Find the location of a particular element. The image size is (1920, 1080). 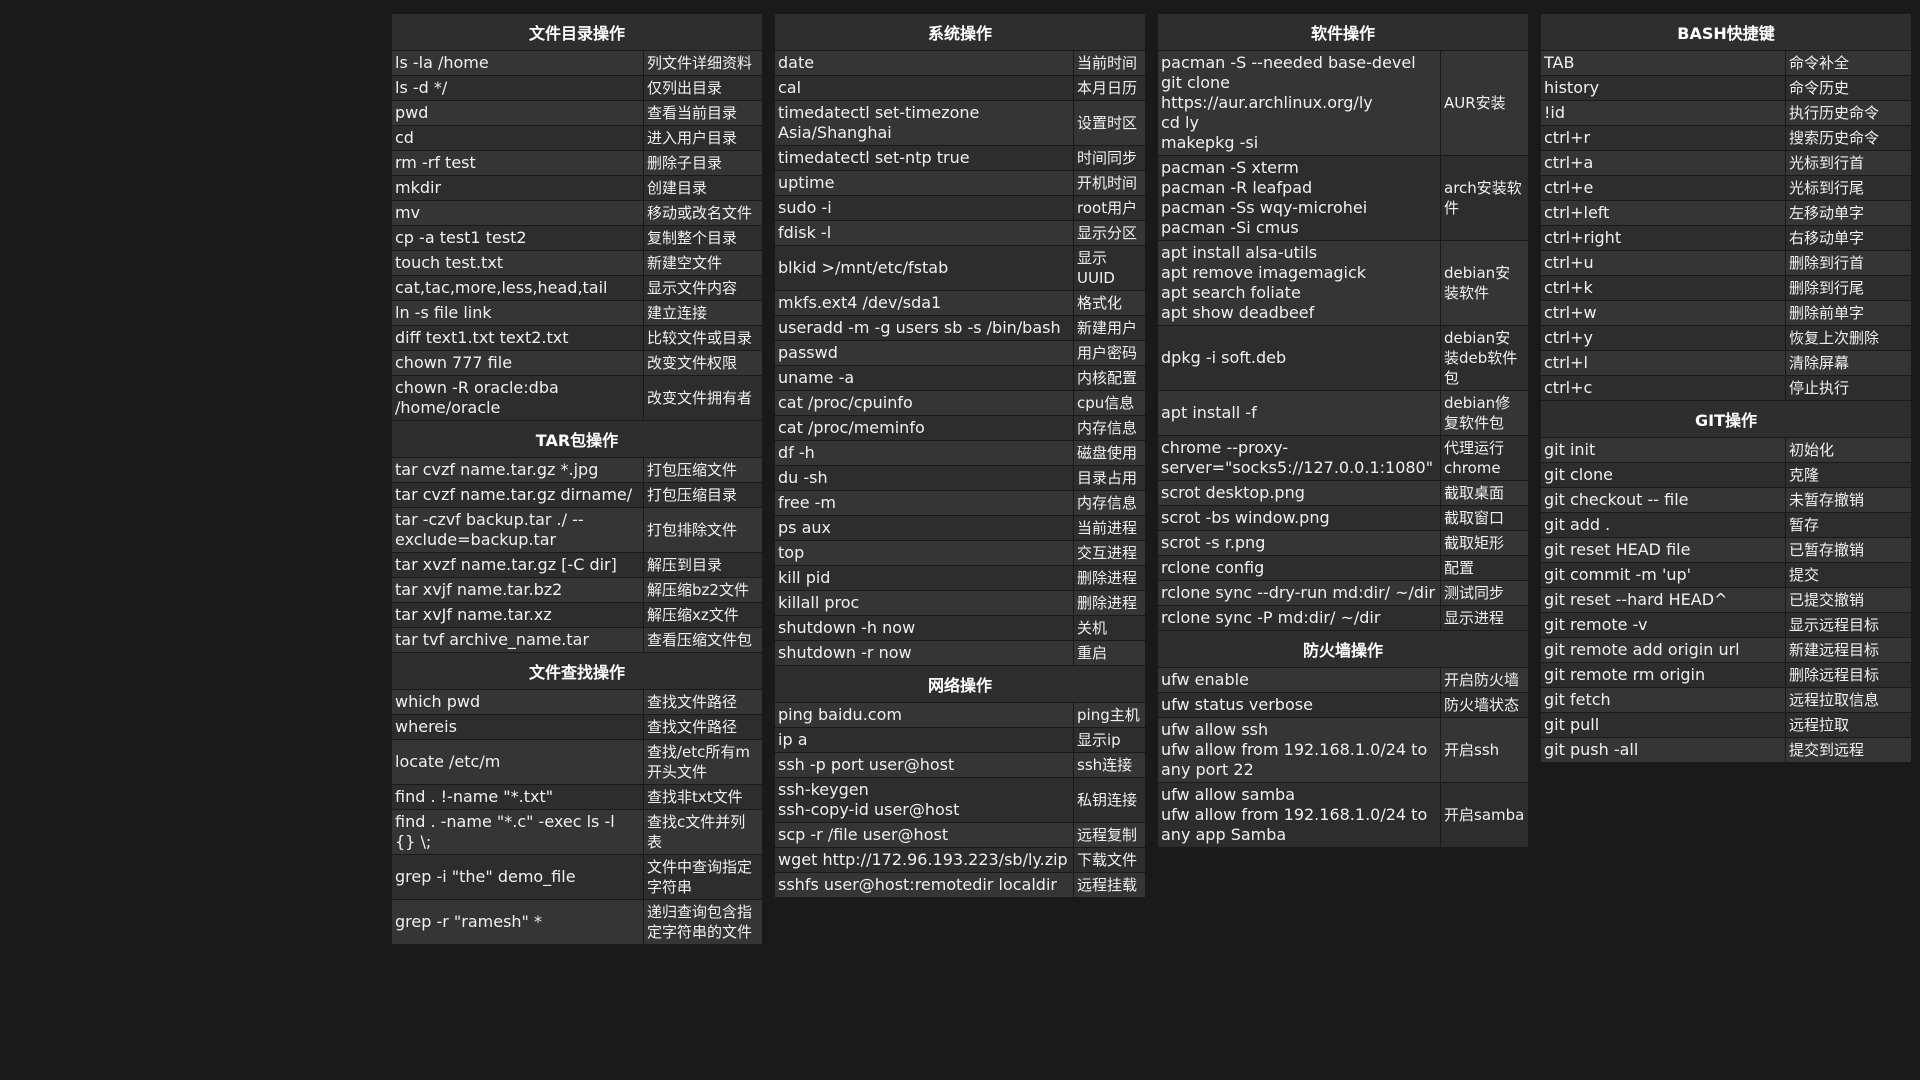

command-description: 时间同步 is located at coordinates (1109, 158).